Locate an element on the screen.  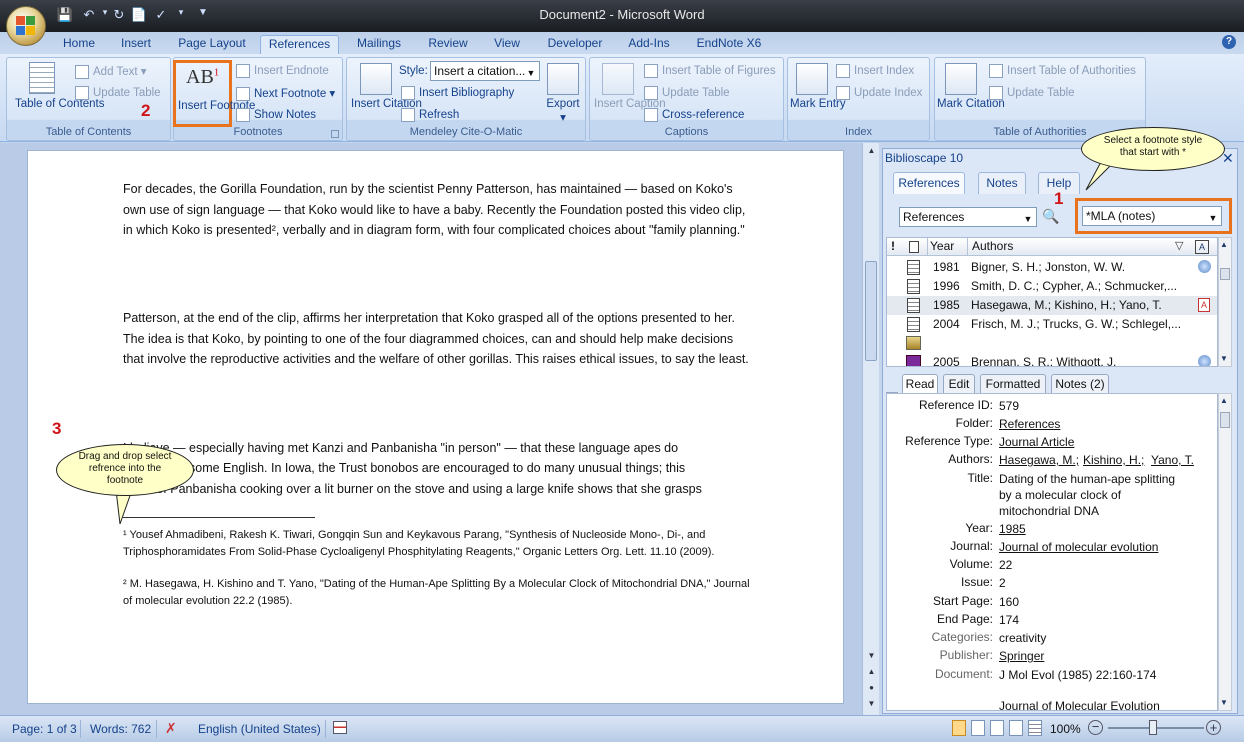
journal-link: Journal of molecular evolution is located at coordinates (1078, 547).